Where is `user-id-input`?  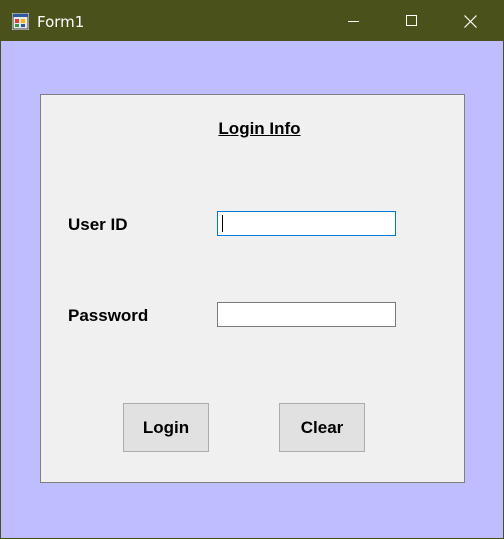
user-id-input is located at coordinates (306, 223).